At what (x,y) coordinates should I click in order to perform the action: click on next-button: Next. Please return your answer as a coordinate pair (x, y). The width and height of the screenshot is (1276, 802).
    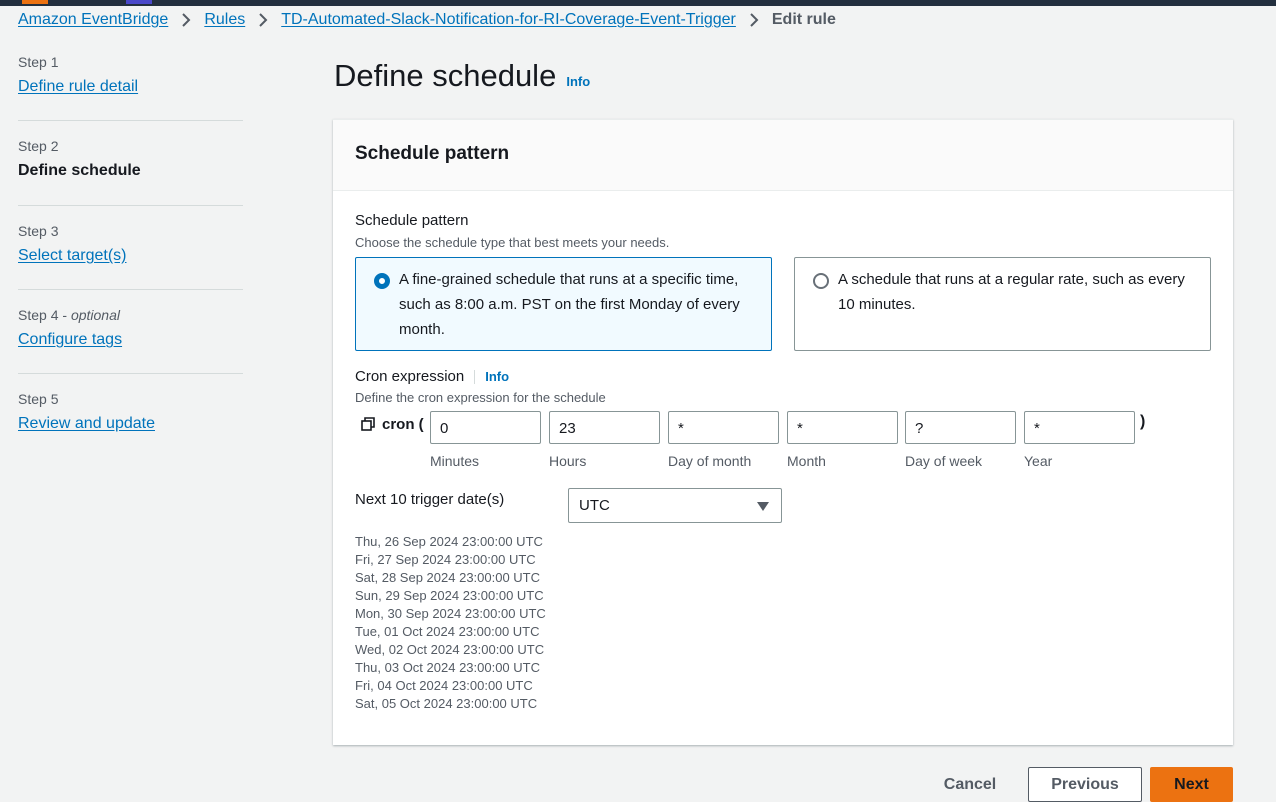
    Looking at the image, I should click on (1191, 784).